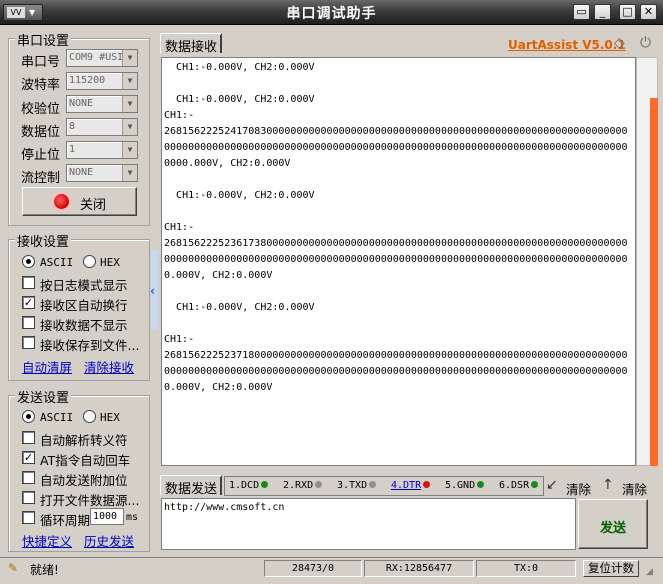  What do you see at coordinates (28, 261) in the screenshot?
I see `recv-ascii-radio` at bounding box center [28, 261].